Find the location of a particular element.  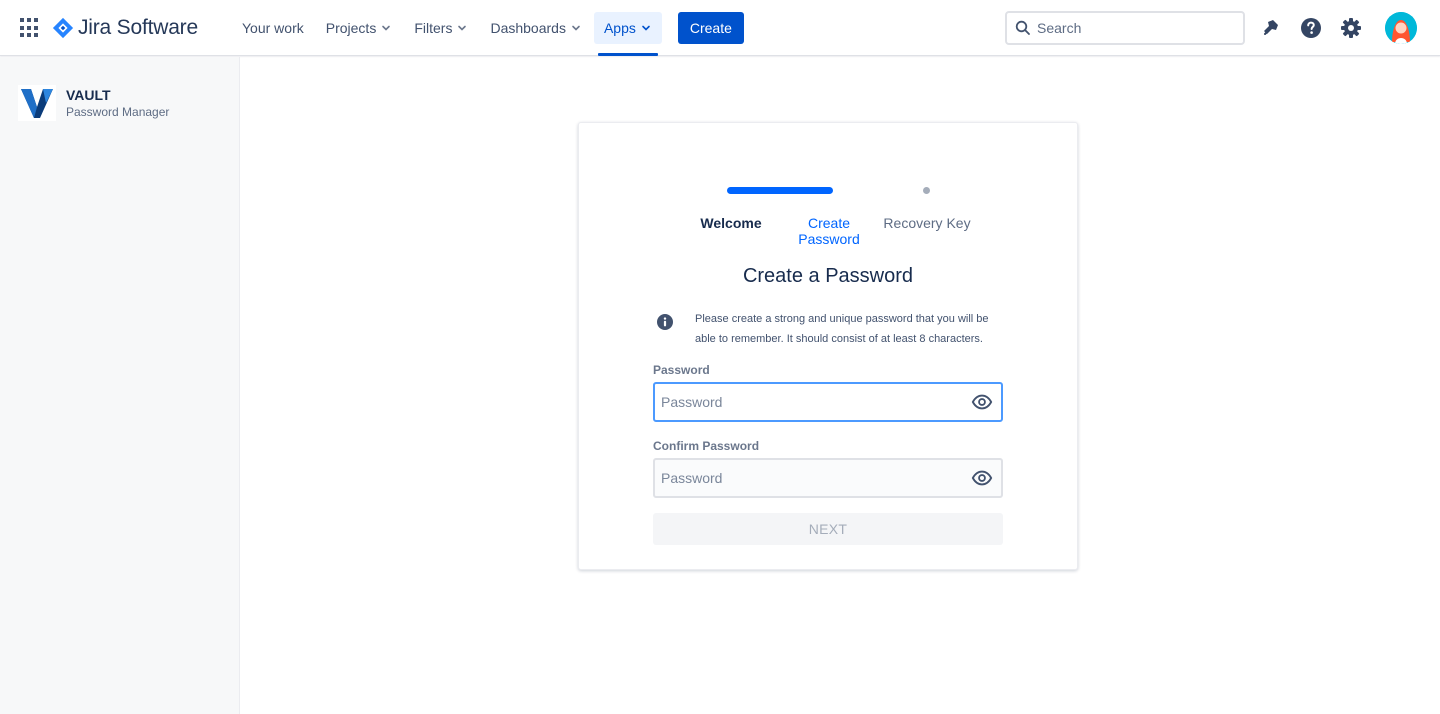

nav-your-work: Your work is located at coordinates (273, 28).